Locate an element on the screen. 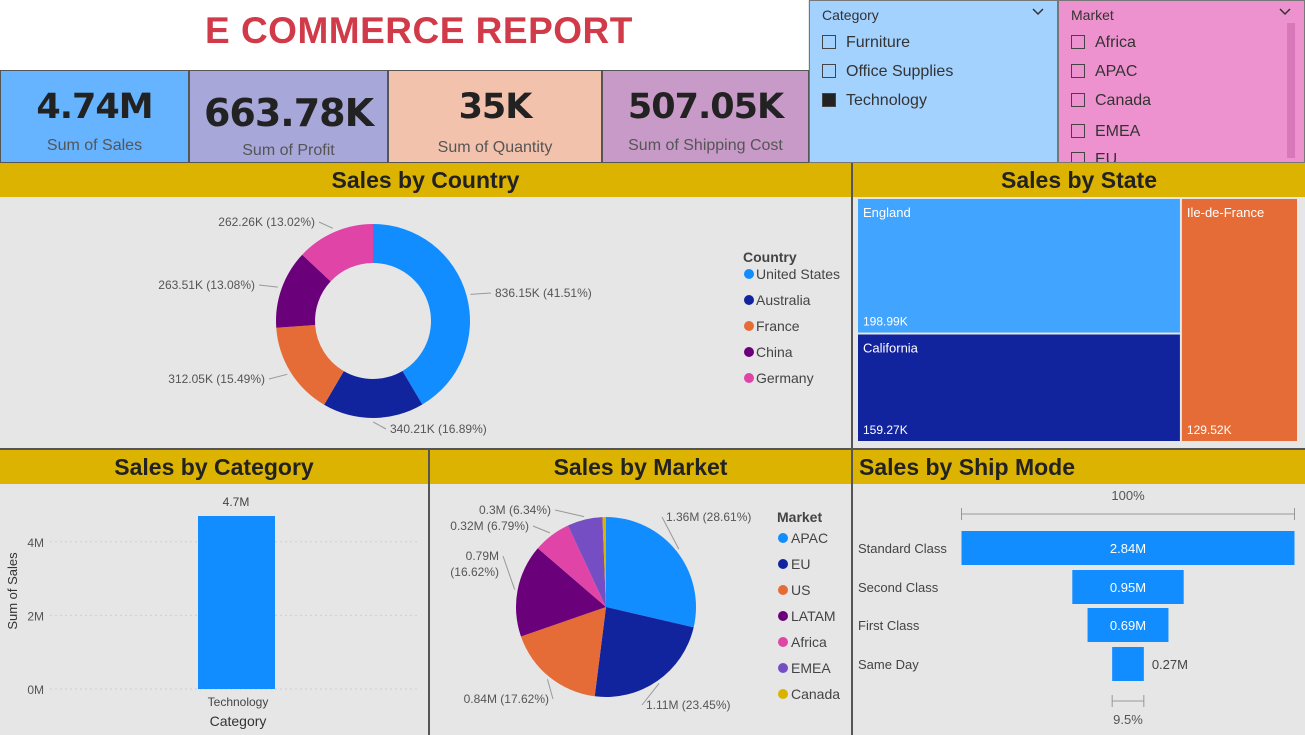 This screenshot has height=735, width=1305. divider is located at coordinates (652, 449).